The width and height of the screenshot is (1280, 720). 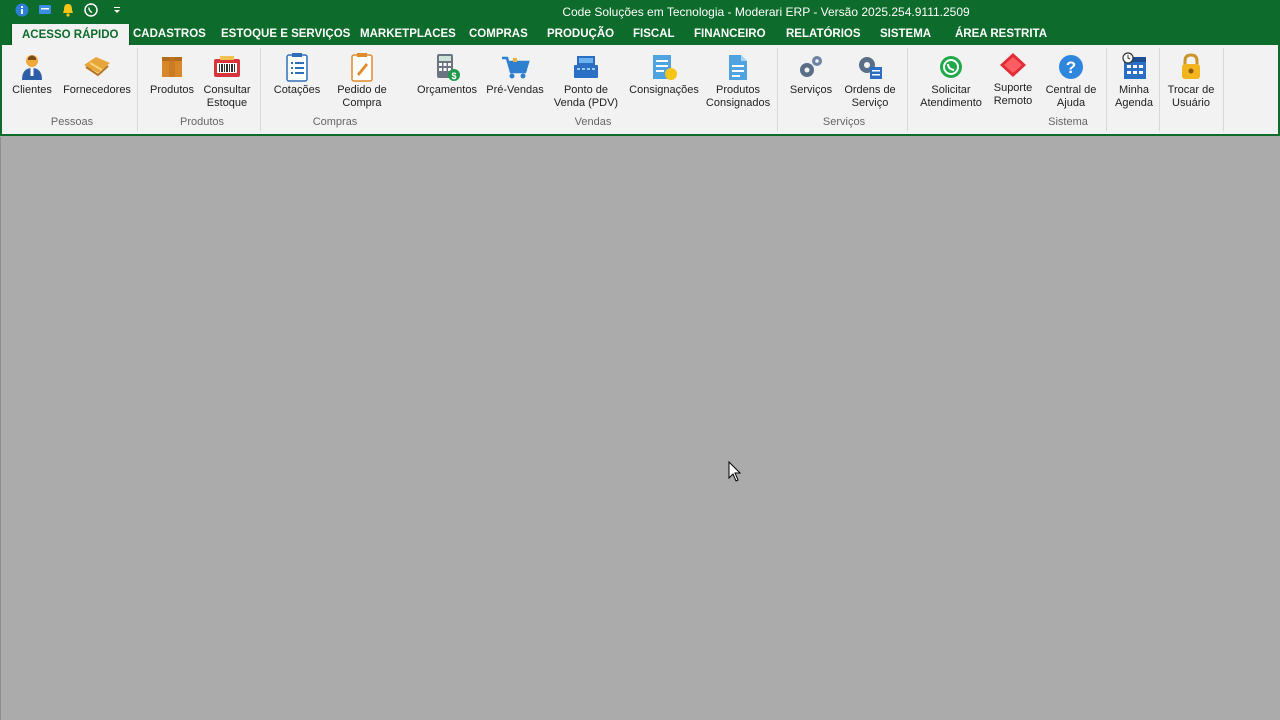 What do you see at coordinates (730, 34) in the screenshot?
I see `tab-financeiro: FINANCEIRO` at bounding box center [730, 34].